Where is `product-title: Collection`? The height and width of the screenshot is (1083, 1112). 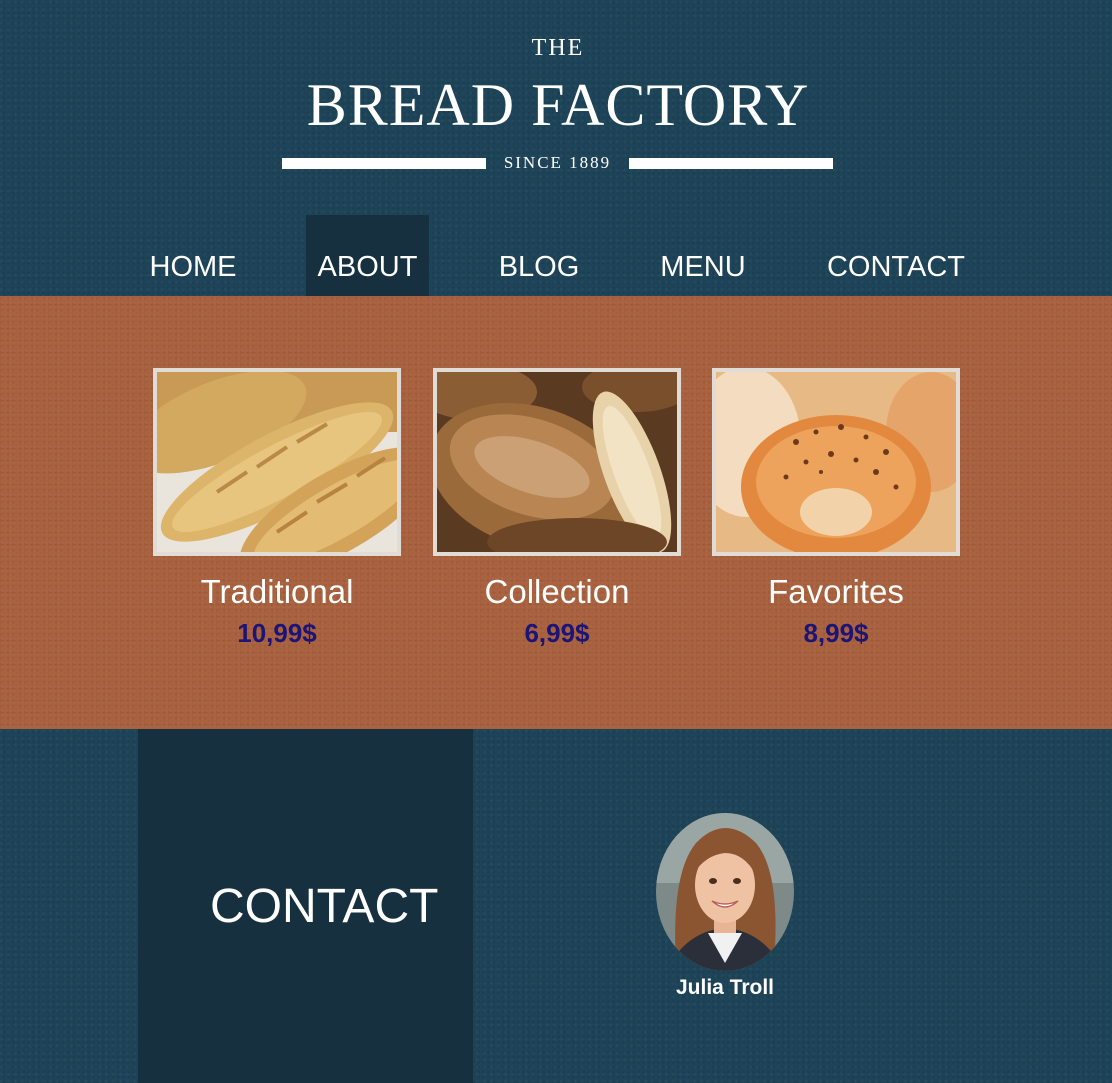 product-title: Collection is located at coordinates (557, 591).